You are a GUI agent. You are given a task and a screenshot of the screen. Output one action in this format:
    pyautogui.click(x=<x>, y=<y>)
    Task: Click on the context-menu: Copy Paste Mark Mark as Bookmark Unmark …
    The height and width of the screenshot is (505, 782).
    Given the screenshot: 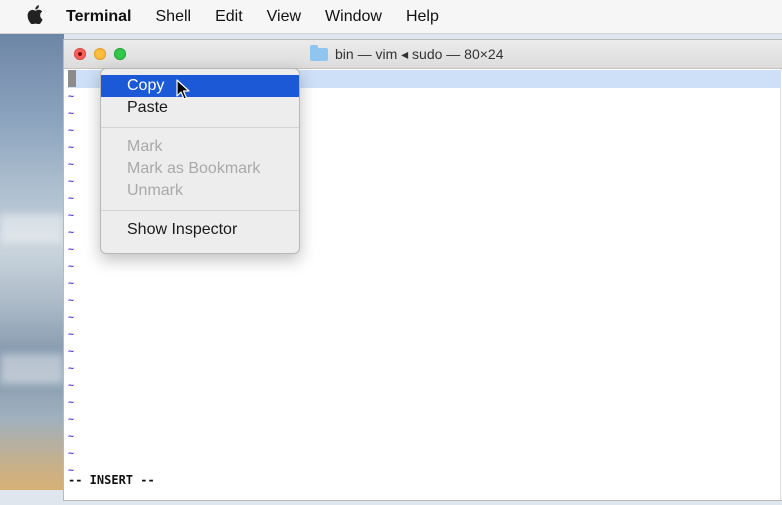 What is the action you would take?
    pyautogui.click(x=200, y=161)
    